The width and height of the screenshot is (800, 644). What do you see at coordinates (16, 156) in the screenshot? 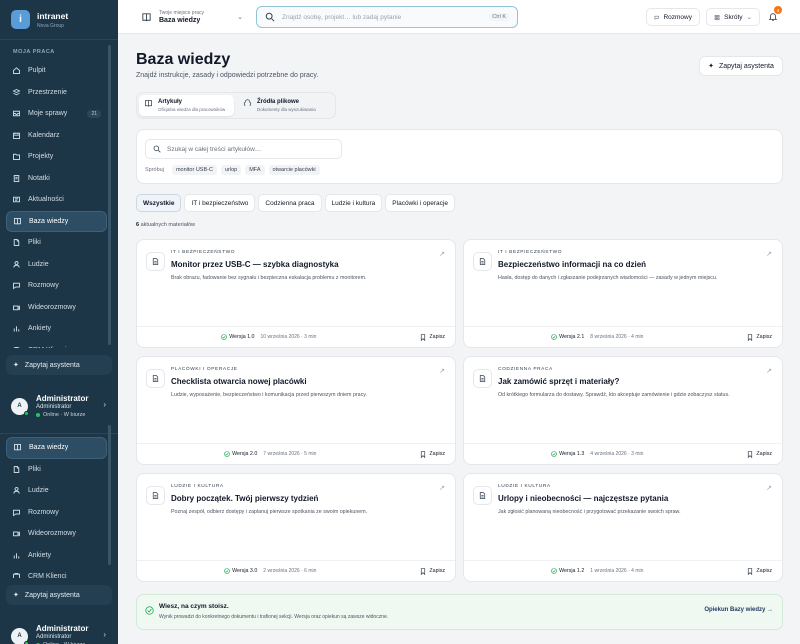
I see `folder-icon` at bounding box center [16, 156].